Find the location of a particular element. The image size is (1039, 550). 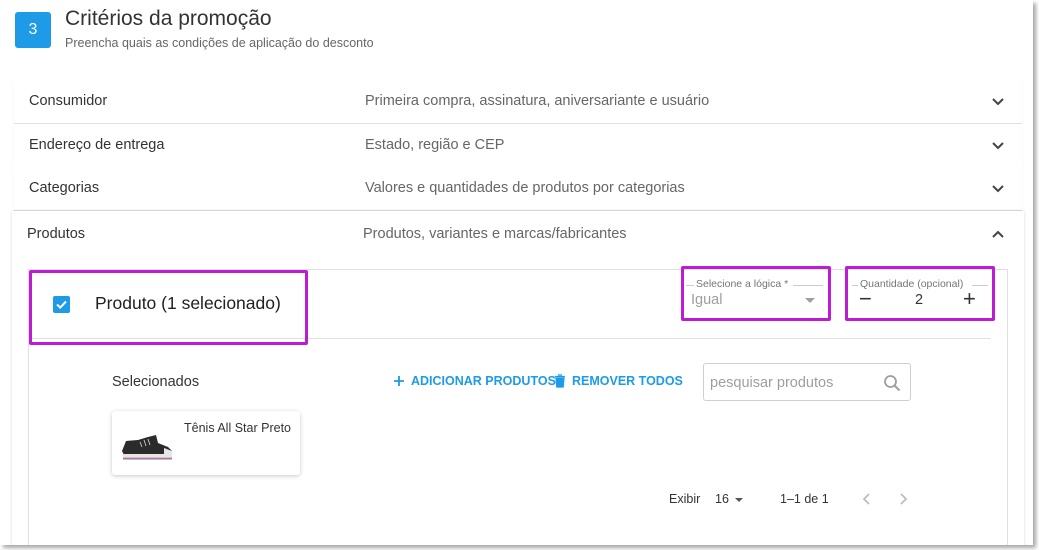

selected-label: Selecionados is located at coordinates (156, 382).